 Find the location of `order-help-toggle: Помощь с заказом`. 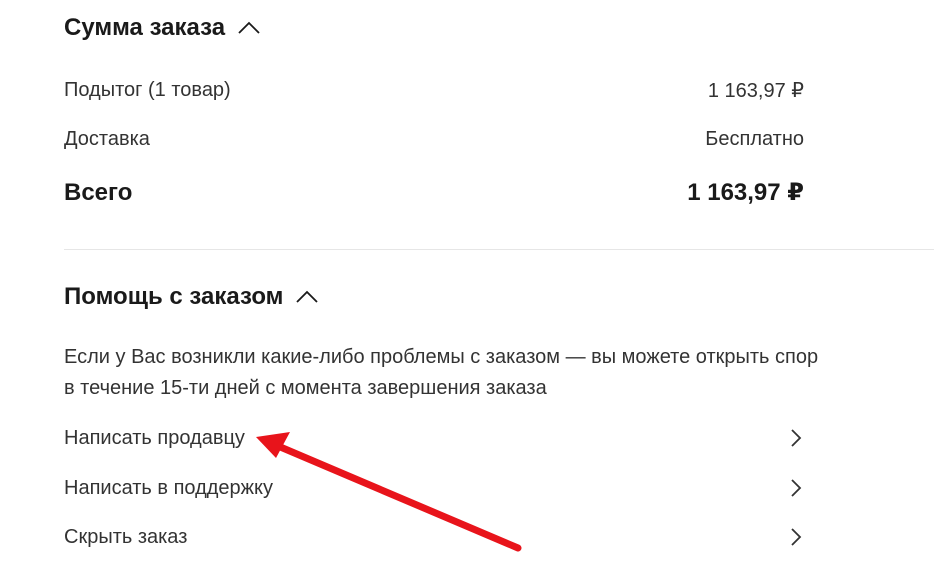

order-help-toggle: Помощь с заказом is located at coordinates (191, 297).